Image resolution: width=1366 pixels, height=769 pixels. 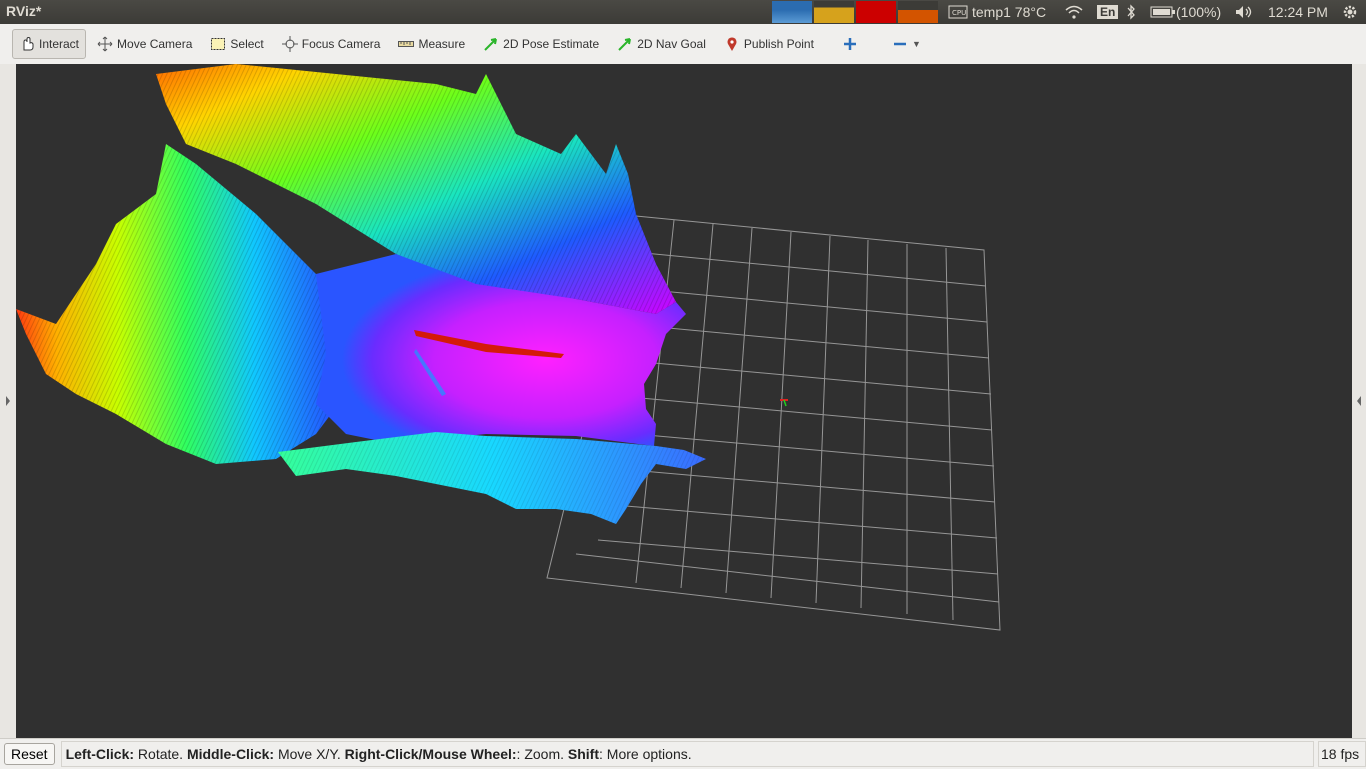 What do you see at coordinates (625, 44) in the screenshot?
I see `nav-goal-arrow-icon` at bounding box center [625, 44].